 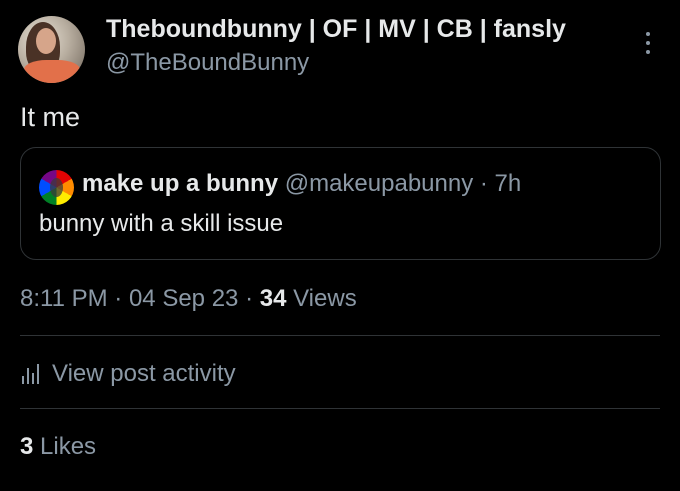 I want to click on likes-count: 3, so click(x=27, y=446).